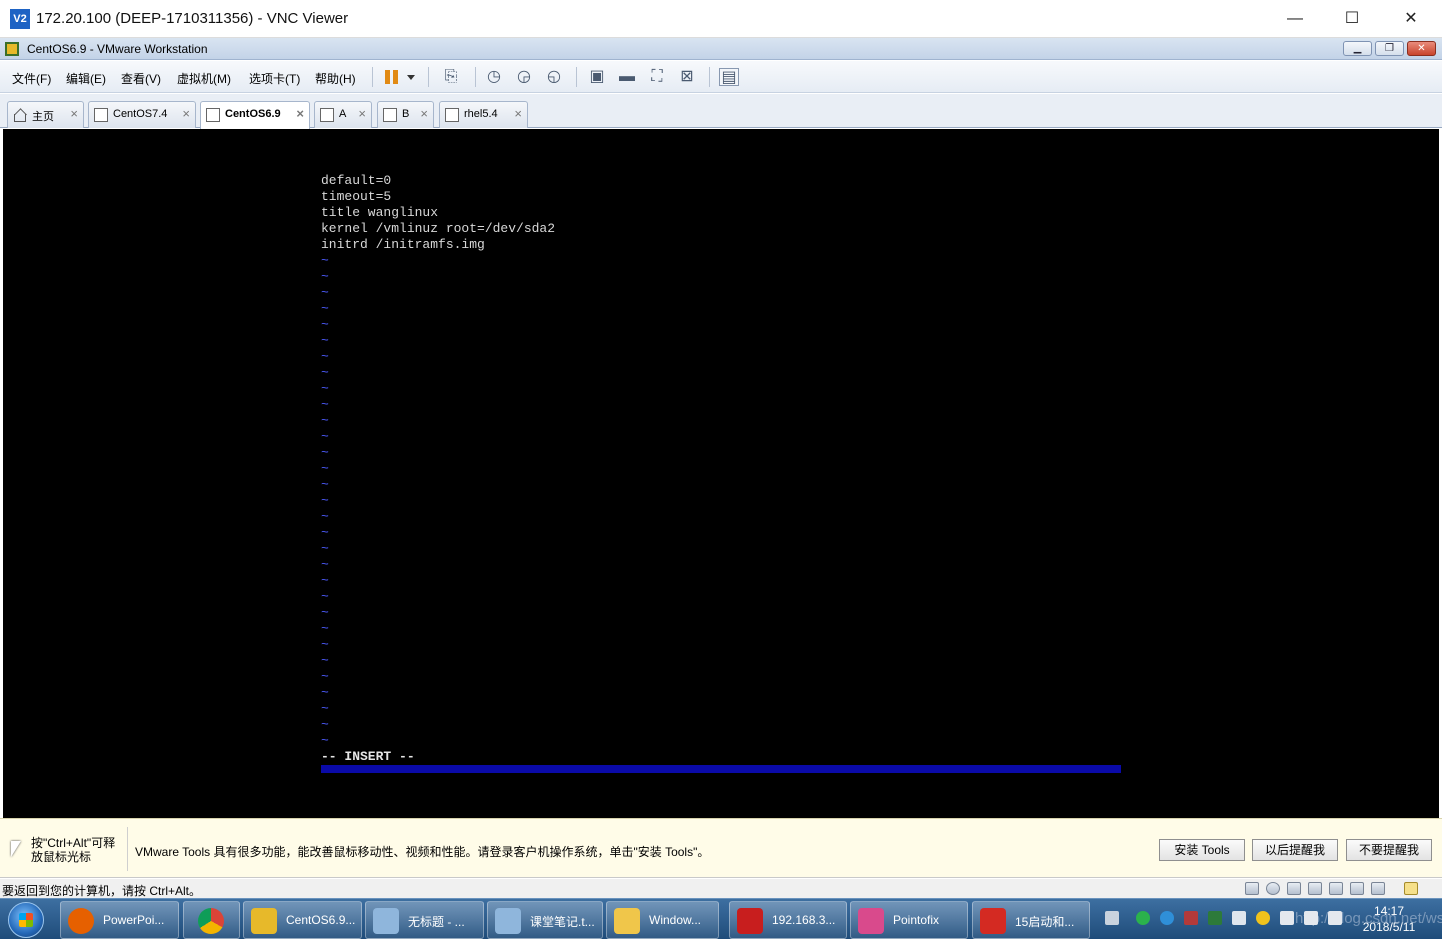  I want to click on menu-tabs: 选项卡(T), so click(274, 78).